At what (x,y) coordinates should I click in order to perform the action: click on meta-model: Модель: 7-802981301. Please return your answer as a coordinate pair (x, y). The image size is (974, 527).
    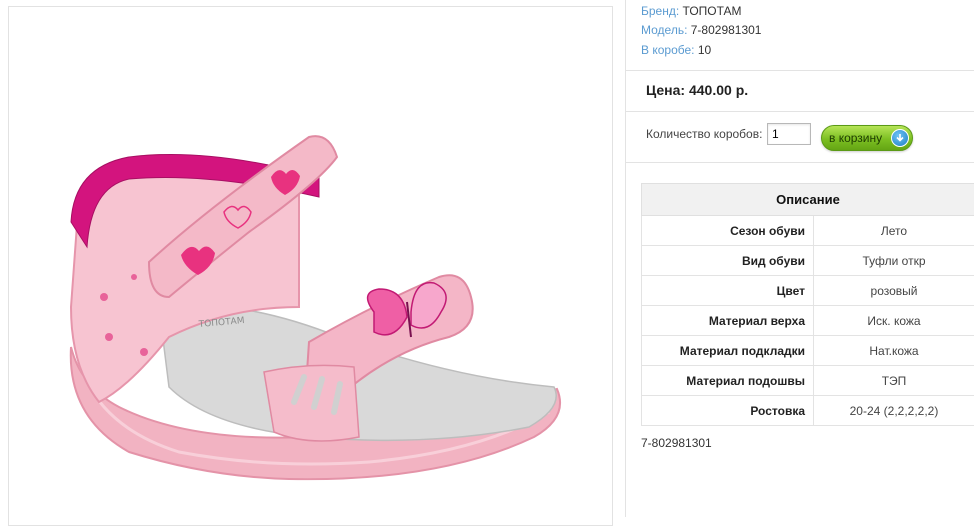
    Looking at the image, I should click on (701, 30).